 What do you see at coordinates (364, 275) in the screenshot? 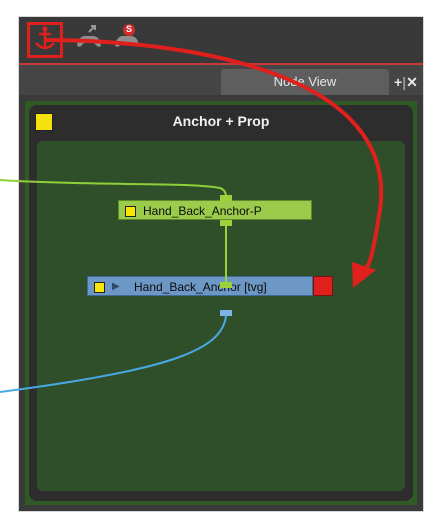
I see `annotation-arrow-head` at bounding box center [364, 275].